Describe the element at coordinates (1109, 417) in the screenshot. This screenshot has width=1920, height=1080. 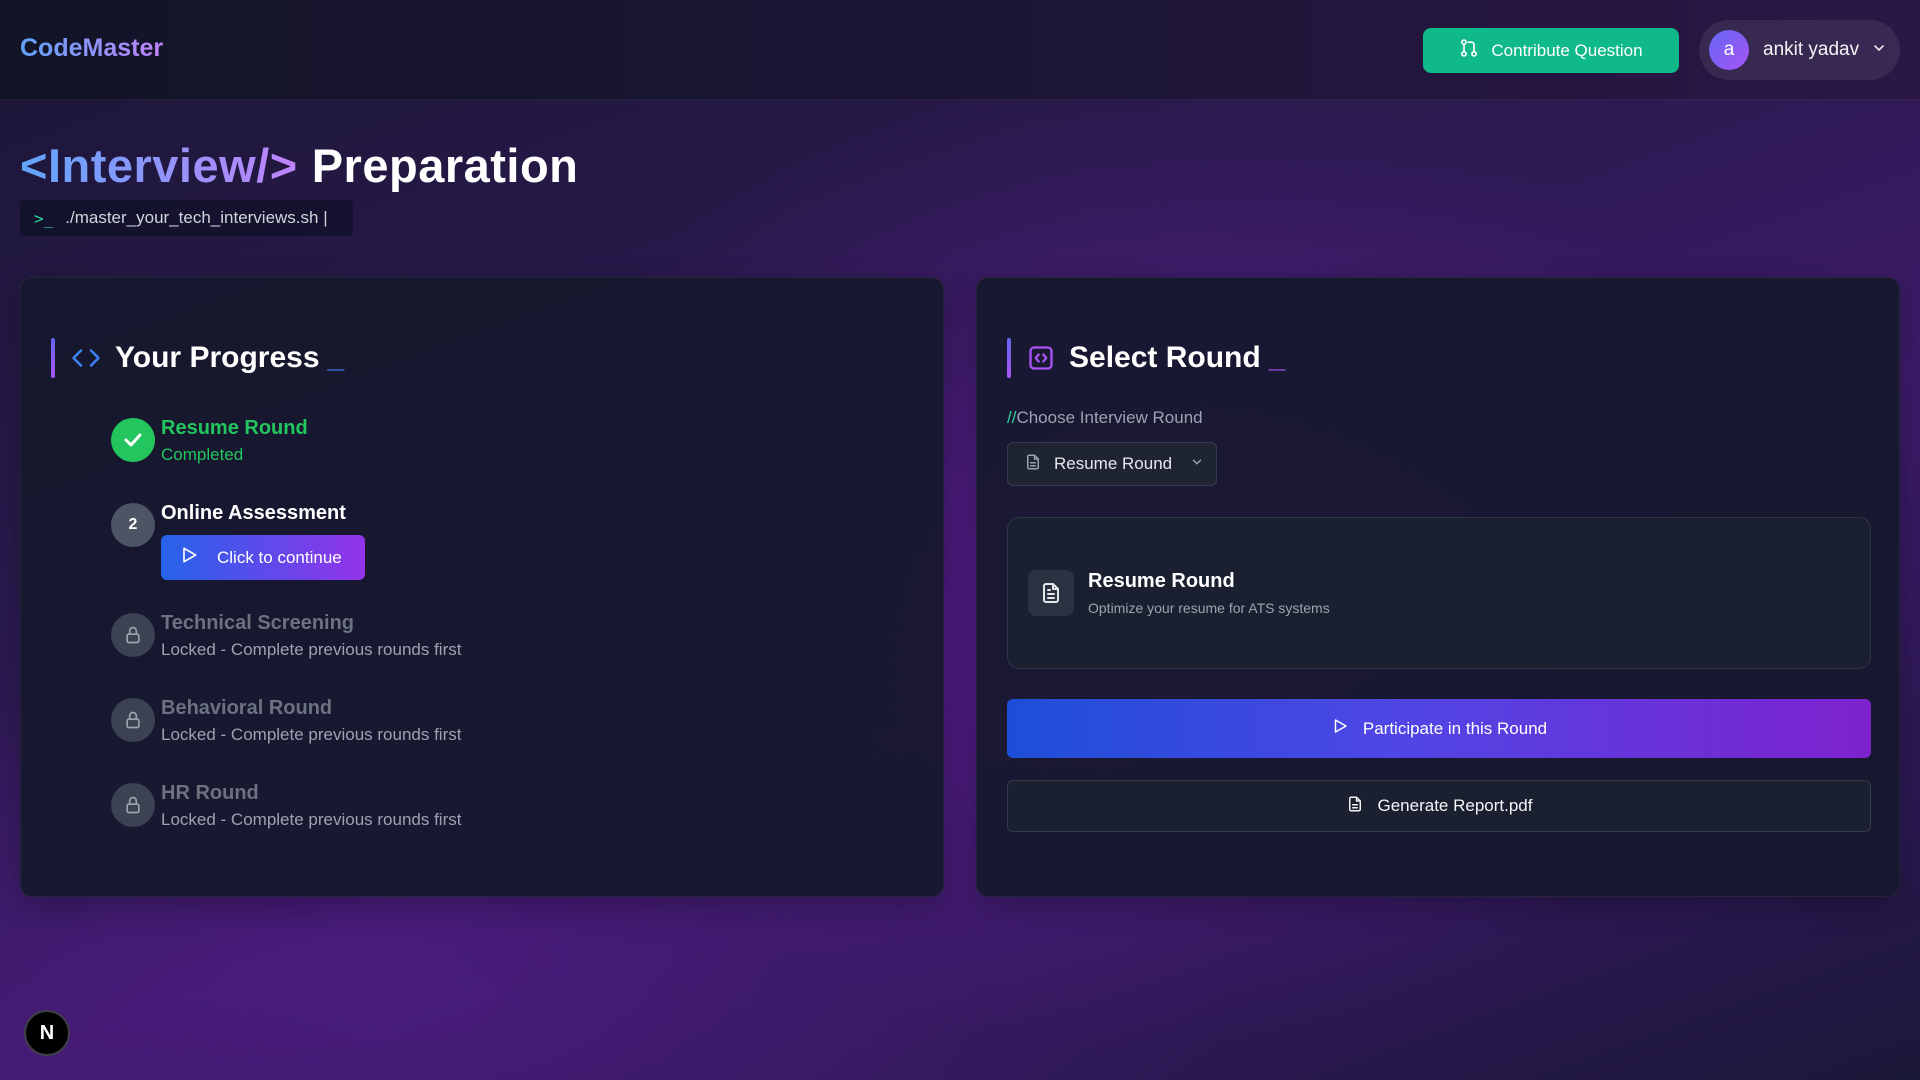
I see `round-label-text: Choose Interview Round` at that location.